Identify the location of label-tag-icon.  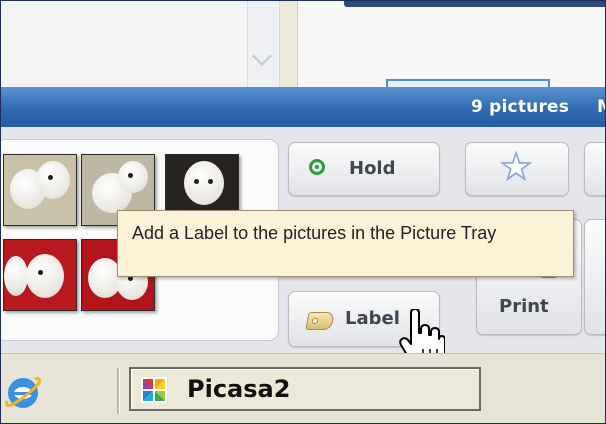
(320, 321).